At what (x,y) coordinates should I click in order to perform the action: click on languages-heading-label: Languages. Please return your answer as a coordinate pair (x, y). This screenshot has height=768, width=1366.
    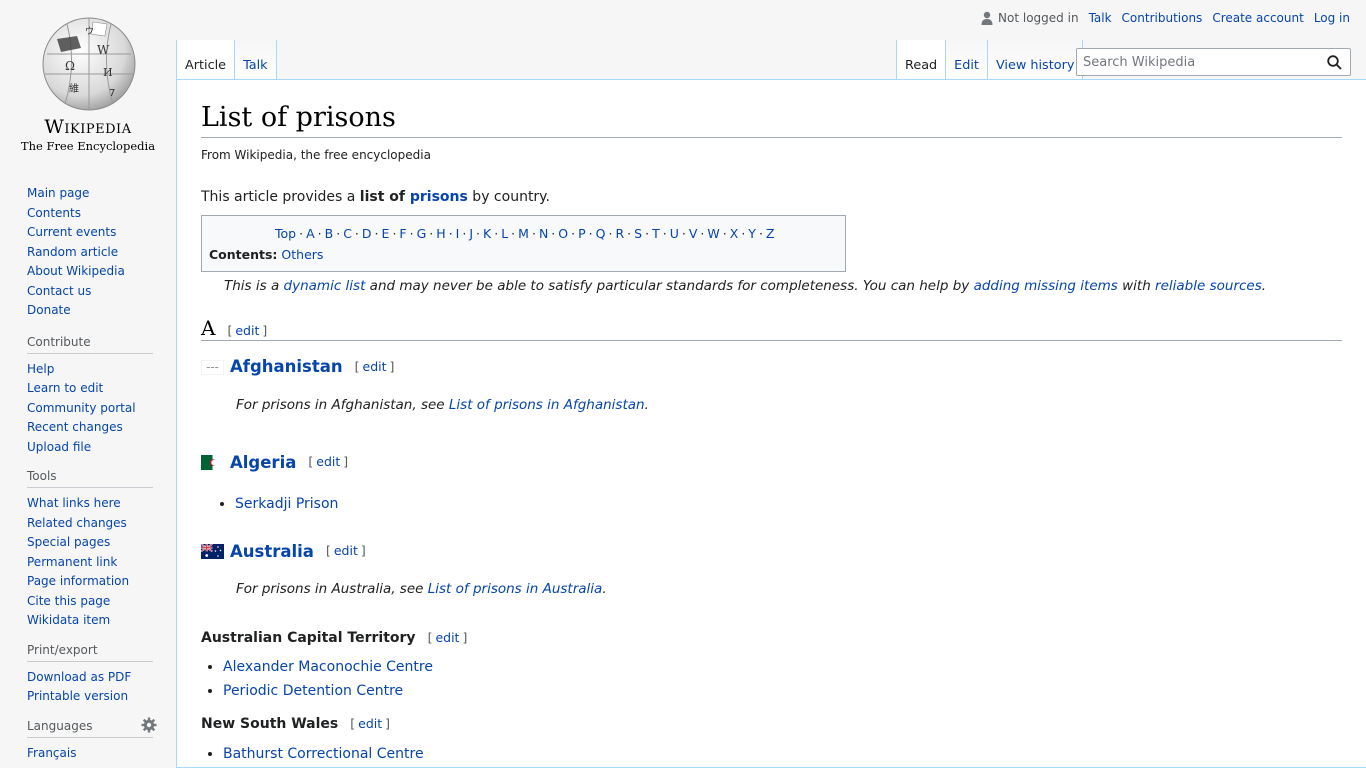
    Looking at the image, I should click on (60, 725).